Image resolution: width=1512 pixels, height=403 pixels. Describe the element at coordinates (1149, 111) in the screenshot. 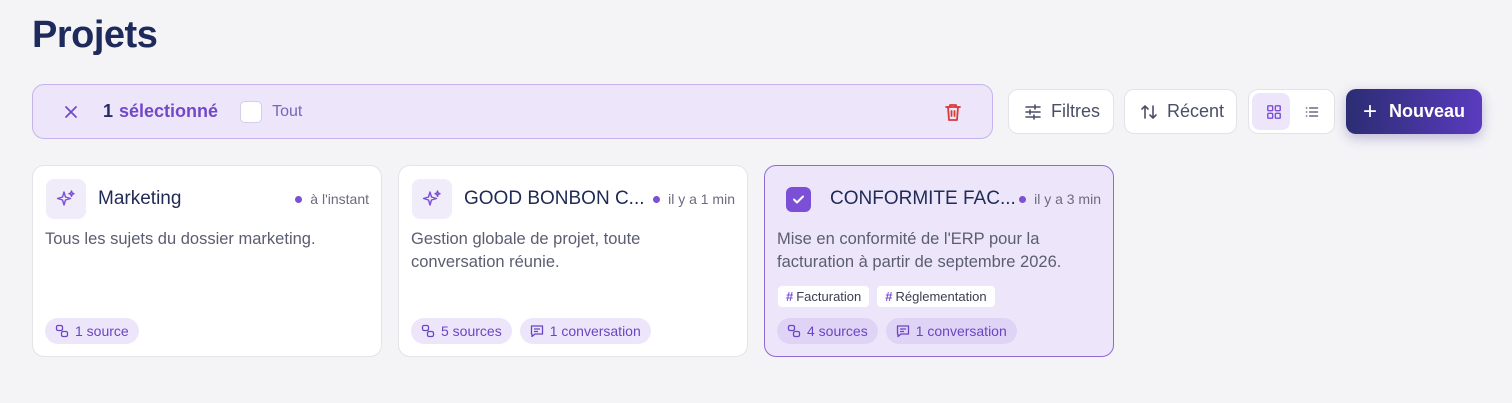

I see `sort-arrows-icon` at that location.